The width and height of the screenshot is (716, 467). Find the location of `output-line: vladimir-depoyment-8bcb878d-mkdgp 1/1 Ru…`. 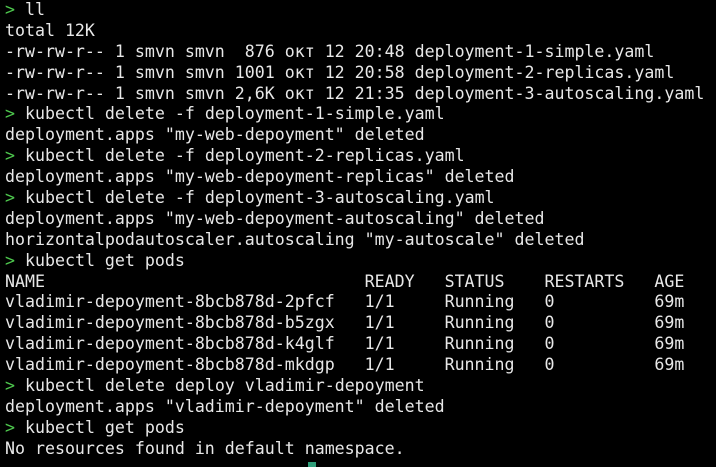

output-line: vladimir-depoyment-8bcb878d-mkdgp 1/1 Ru… is located at coordinates (360, 365).